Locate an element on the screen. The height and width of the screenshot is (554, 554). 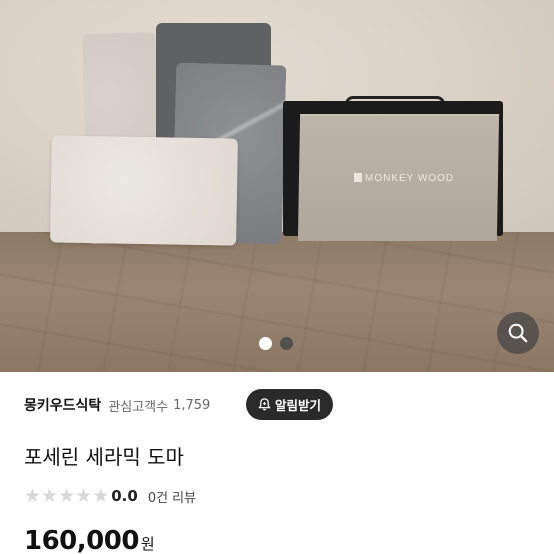
star-rating: ★ ★ ★ ★ ★ is located at coordinates (67, 495).